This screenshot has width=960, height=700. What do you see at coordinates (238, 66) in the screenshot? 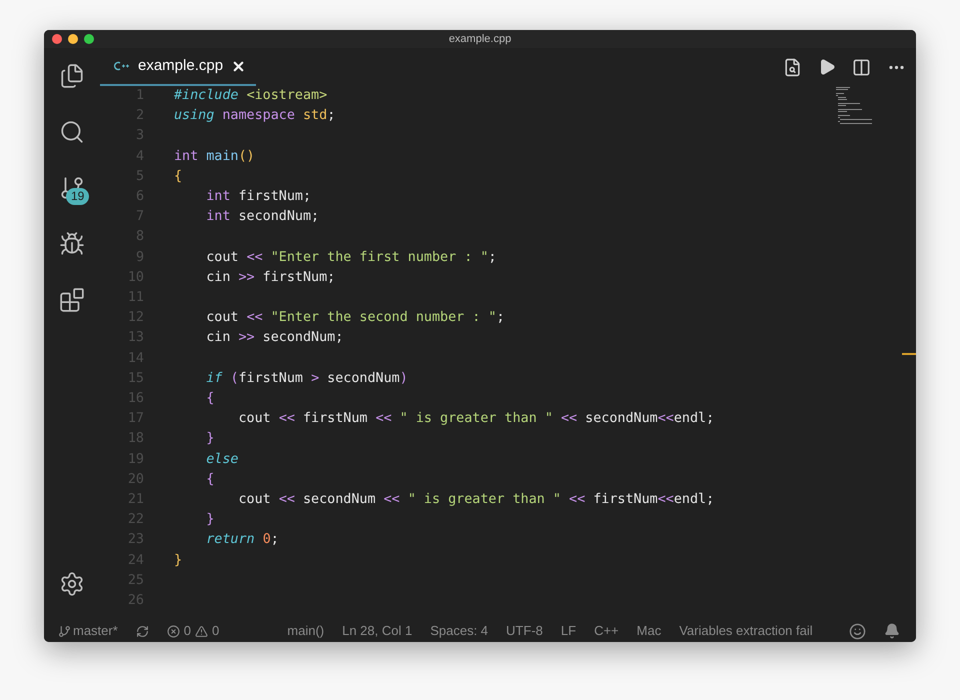
I see `close-icon` at bounding box center [238, 66].